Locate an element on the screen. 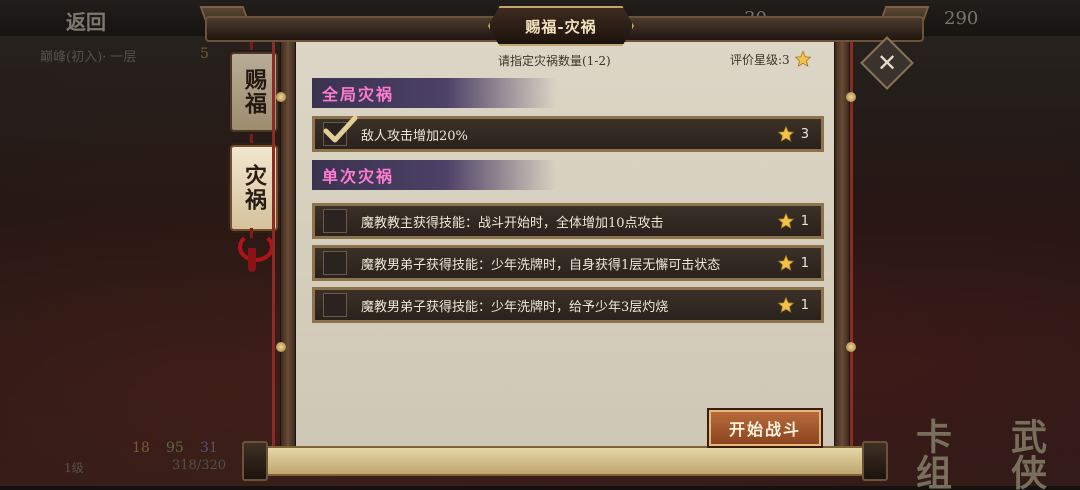  start-battle-button: 开始战斗 is located at coordinates (765, 428).